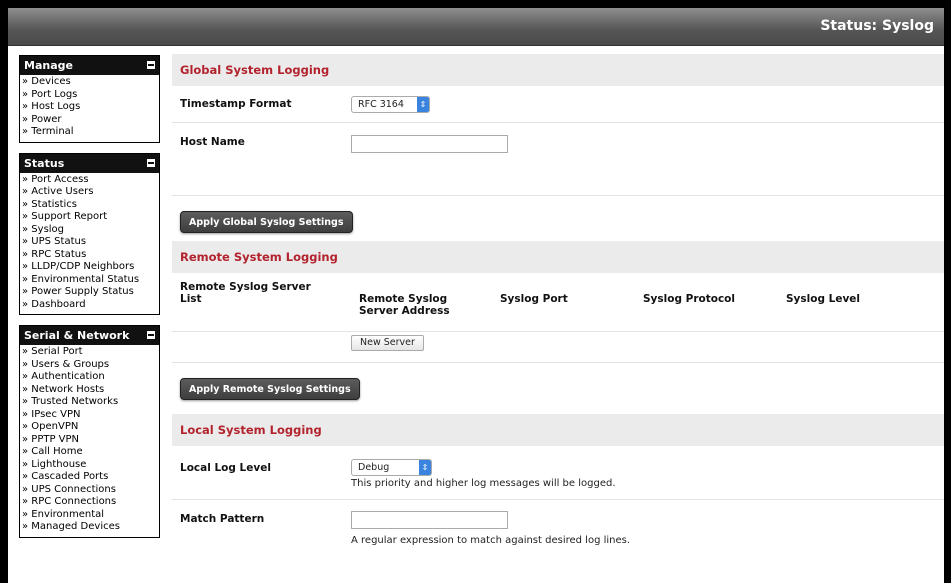 The image size is (951, 583). Describe the element at coordinates (89, 502) in the screenshot. I see `sidebar-item-rpc-connections: » RPC Connections` at that location.